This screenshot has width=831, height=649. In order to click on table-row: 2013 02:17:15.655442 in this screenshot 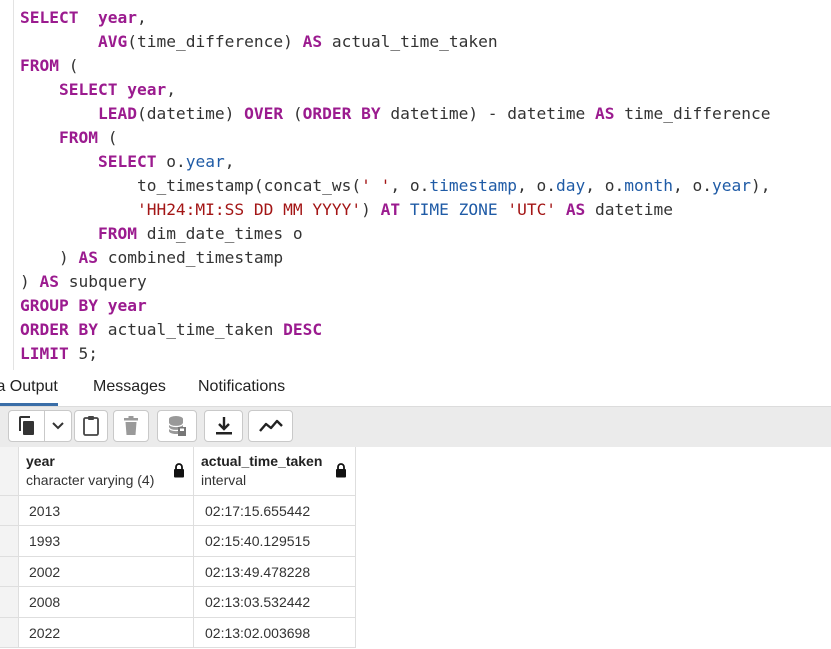, I will do `click(178, 511)`.